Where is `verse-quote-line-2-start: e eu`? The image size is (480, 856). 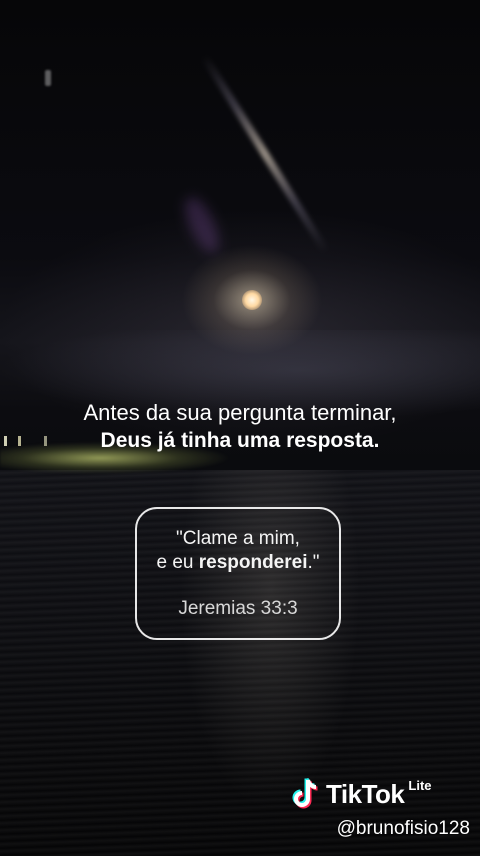
verse-quote-line-2-start: e eu is located at coordinates (177, 562).